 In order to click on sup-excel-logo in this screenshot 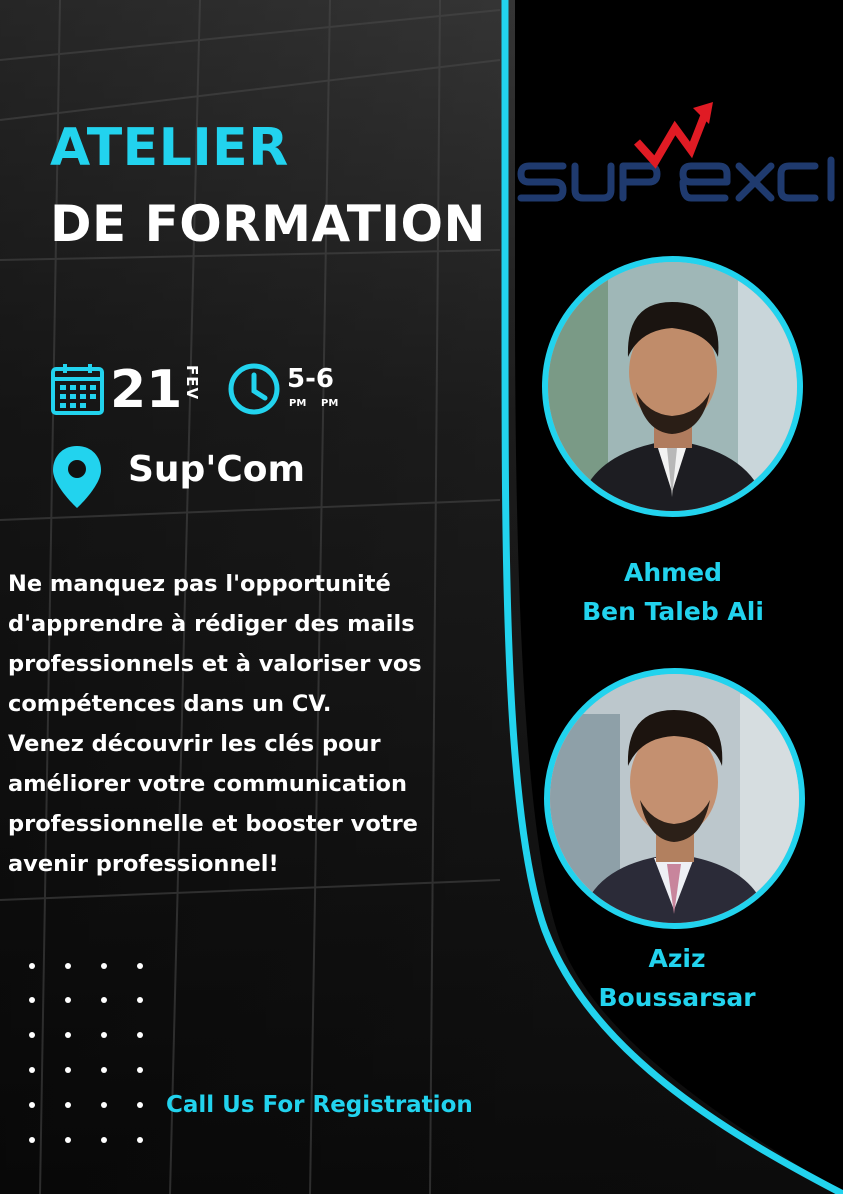, I will do `click(676, 152)`.